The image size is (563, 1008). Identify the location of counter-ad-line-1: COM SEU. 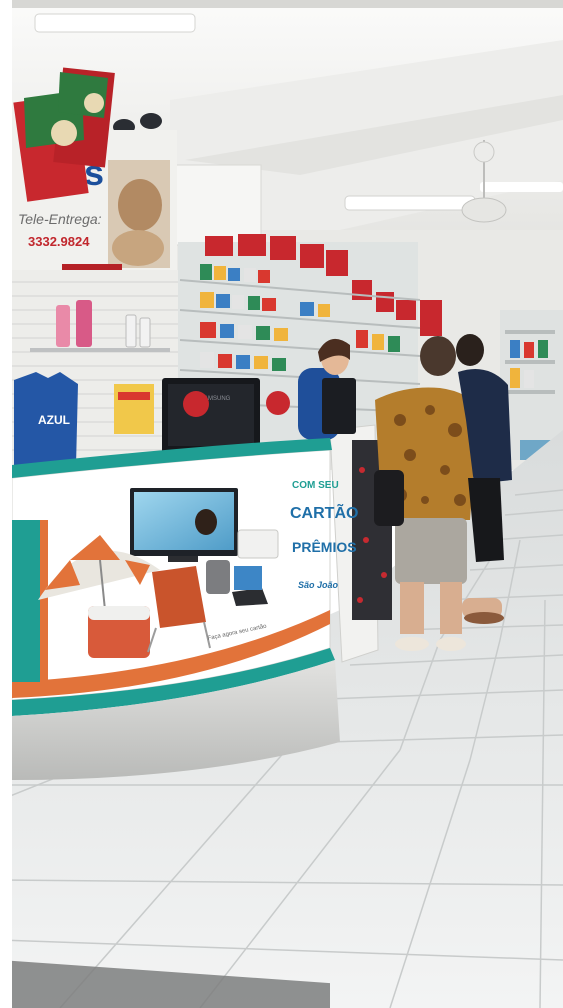
(315, 485).